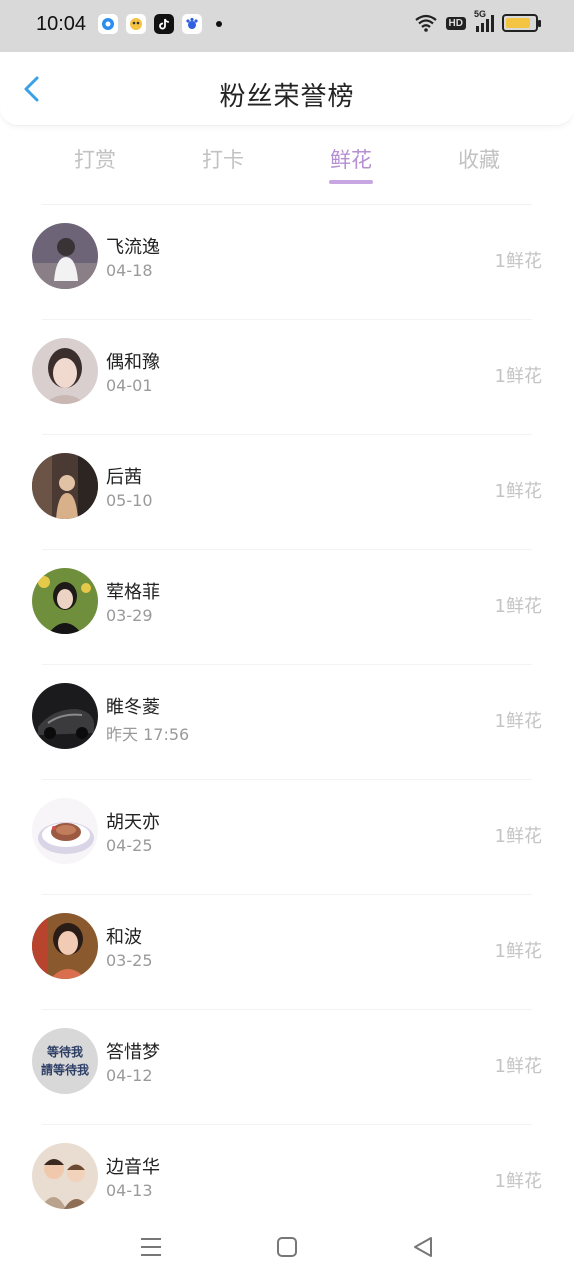 The height and width of the screenshot is (1280, 574). What do you see at coordinates (287, 492) in the screenshot?
I see `list-item: 后茜 05-10 1鲜花` at bounding box center [287, 492].